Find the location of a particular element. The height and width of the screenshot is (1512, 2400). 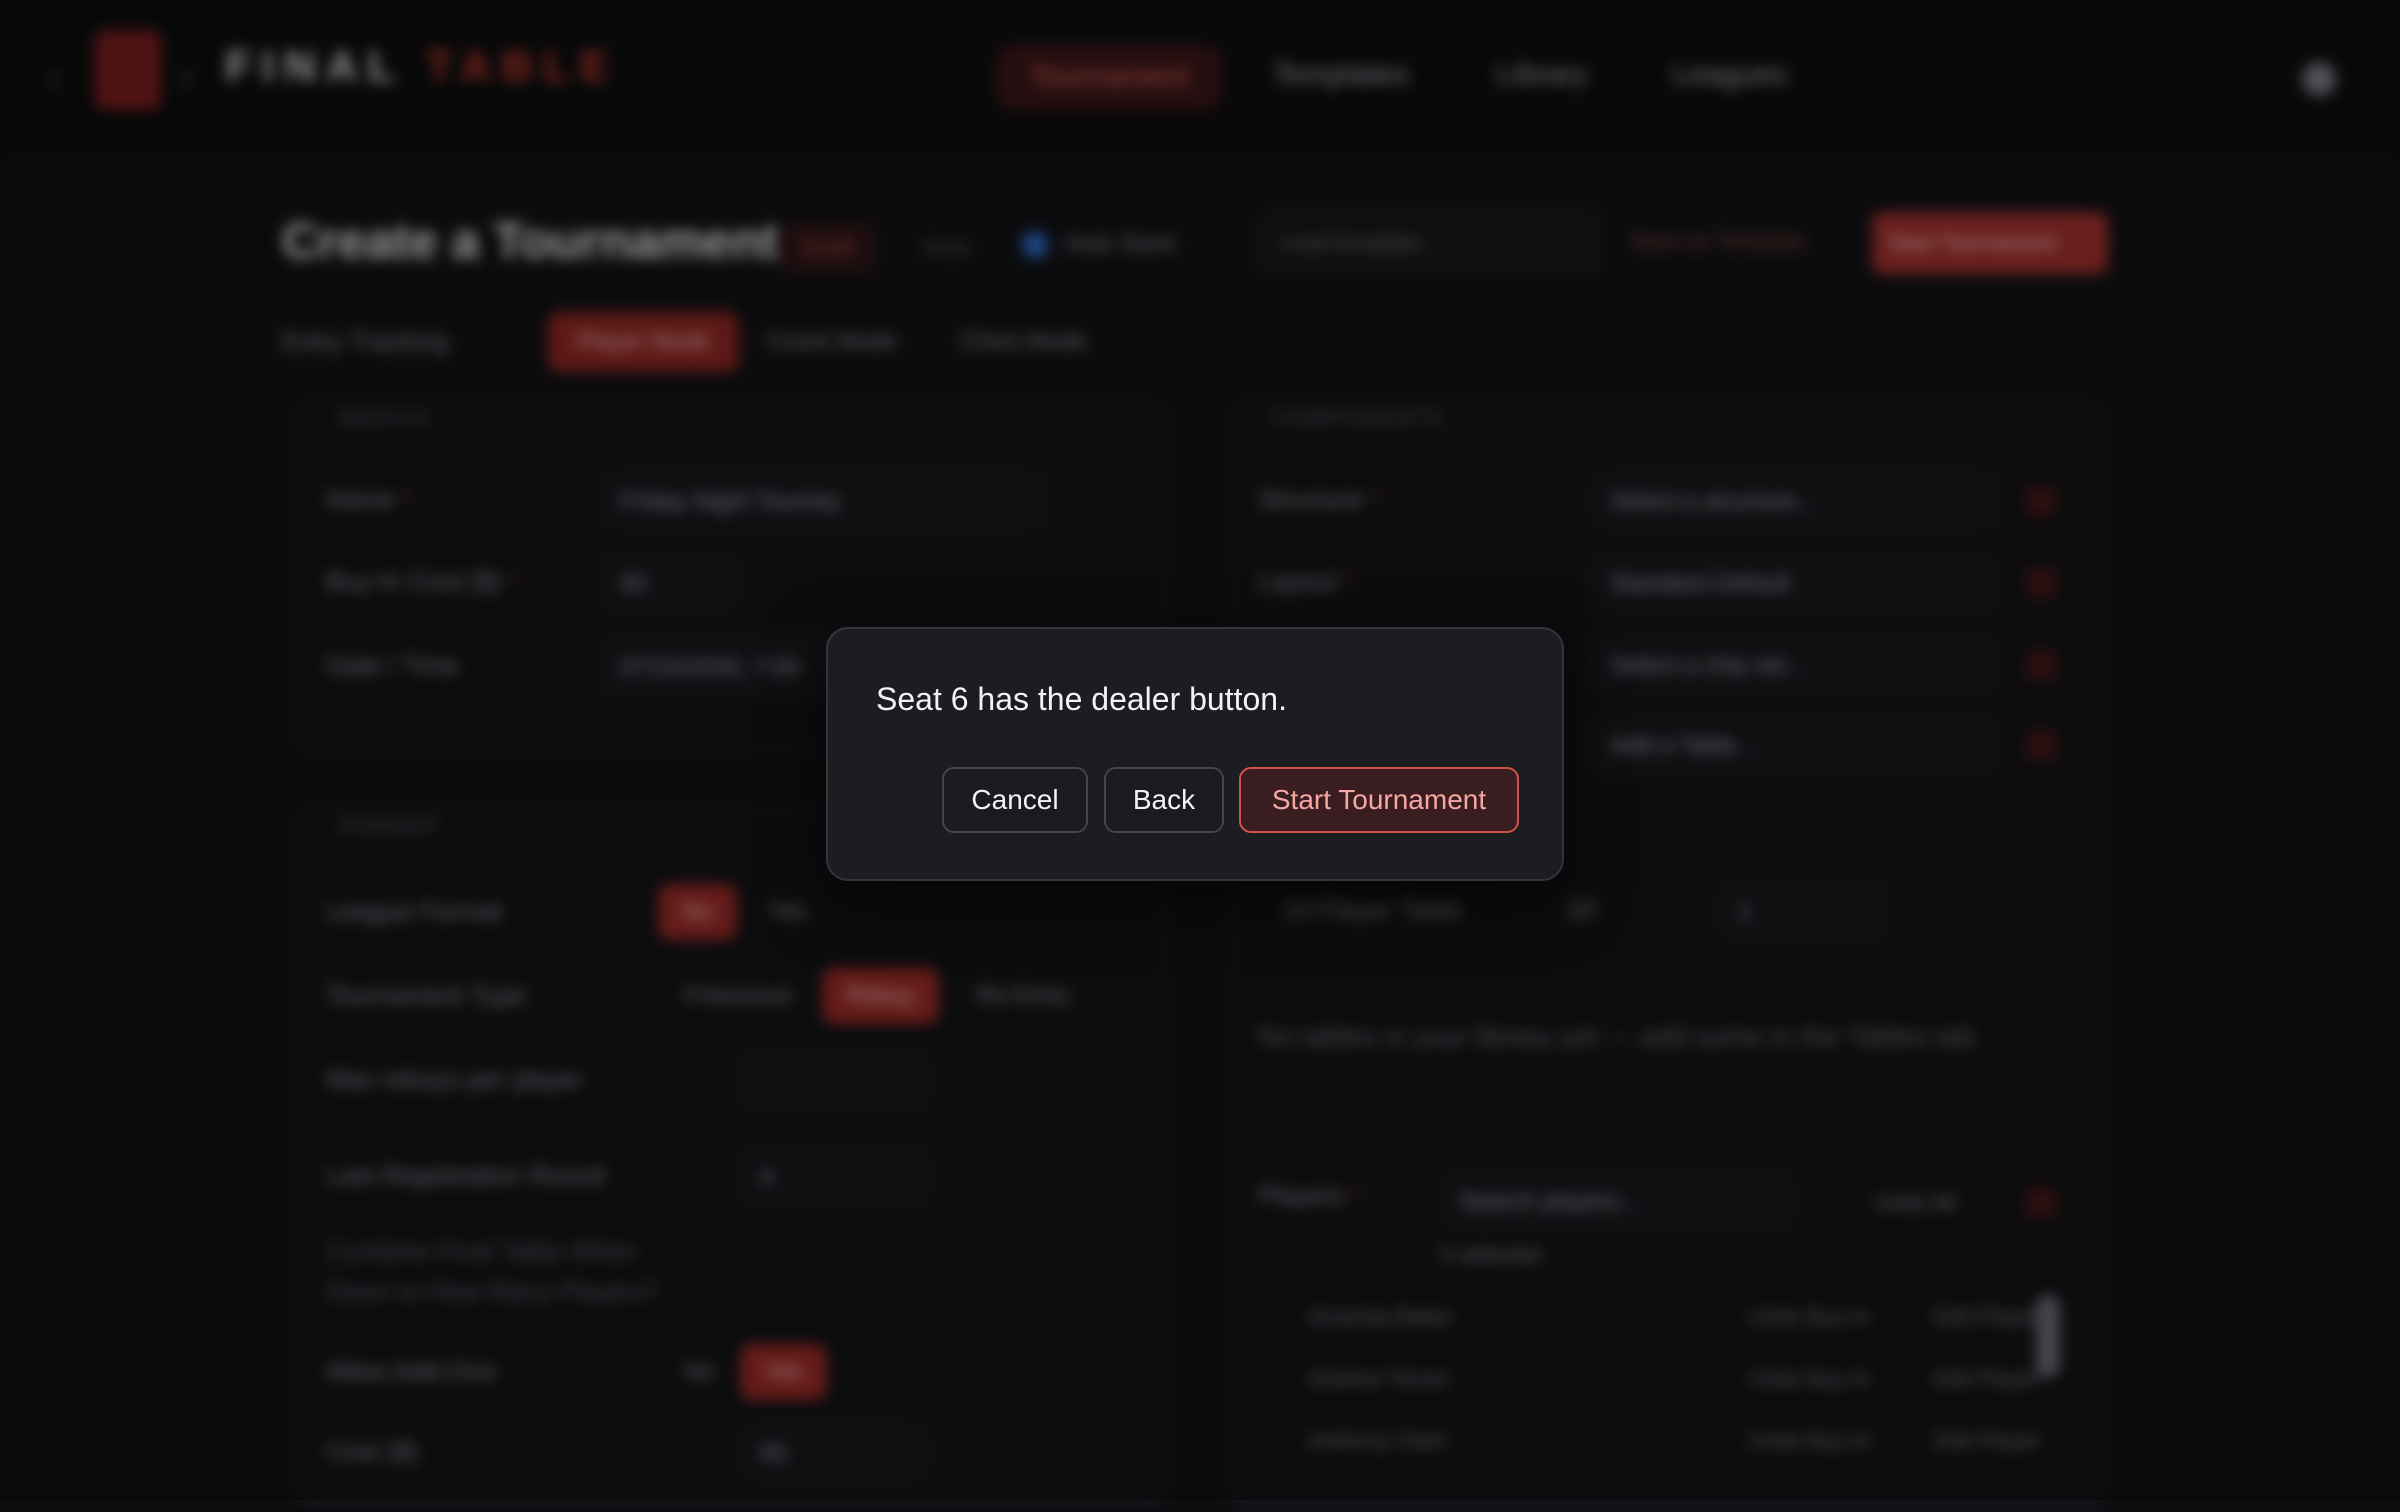

dialog-message: Seat 6 has the dealer button. is located at coordinates (1081, 699).